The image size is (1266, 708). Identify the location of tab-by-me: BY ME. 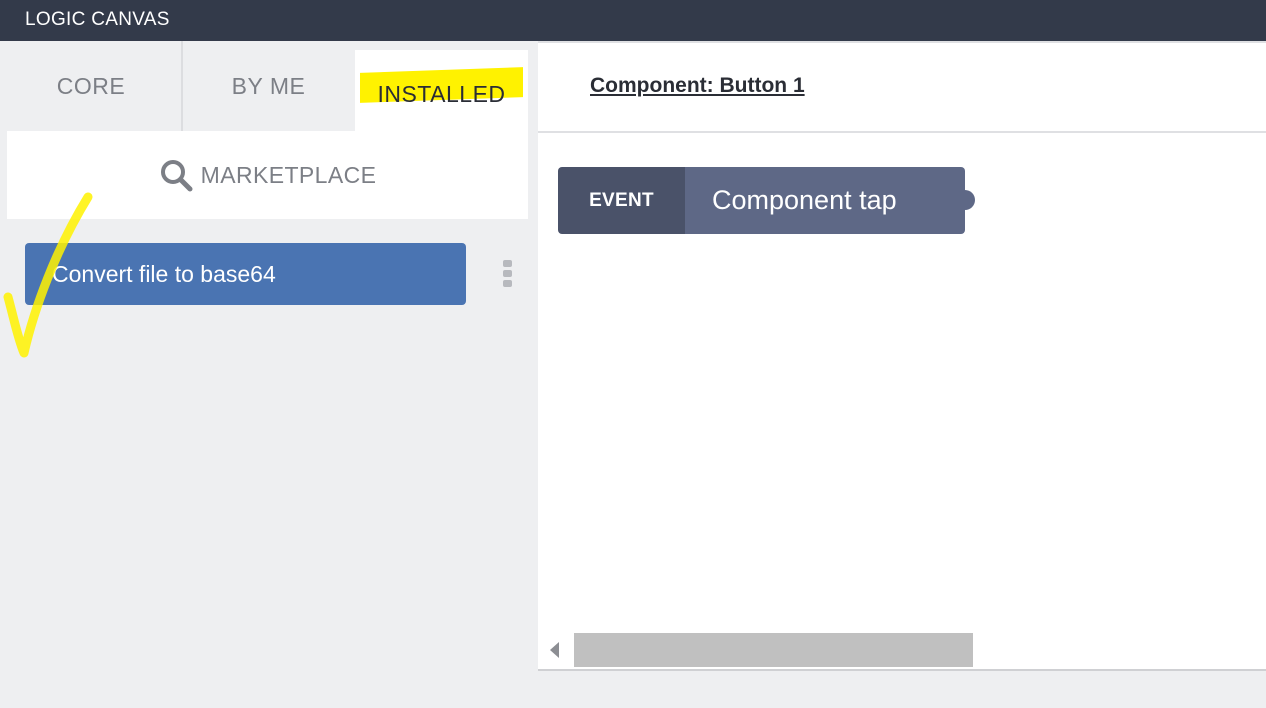
(268, 86).